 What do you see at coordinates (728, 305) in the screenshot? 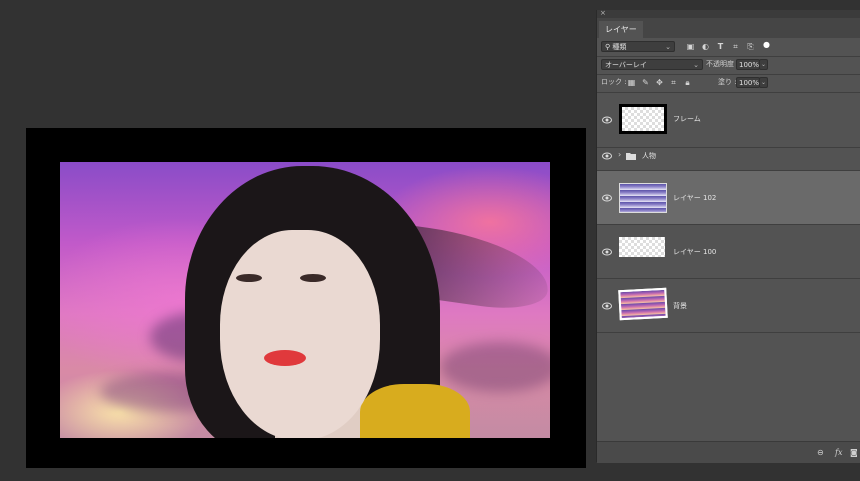
I see `layer-row-background: 背景` at bounding box center [728, 305].